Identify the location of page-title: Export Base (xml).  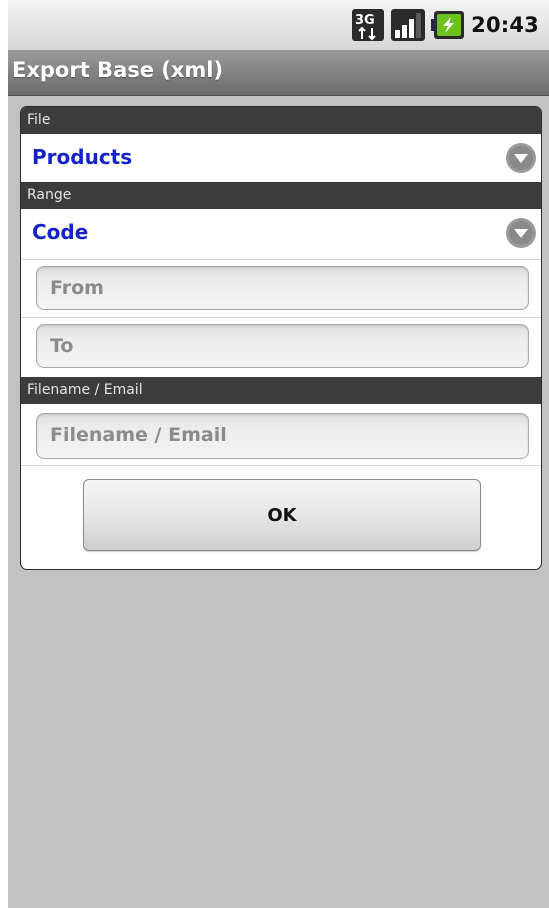
(118, 70).